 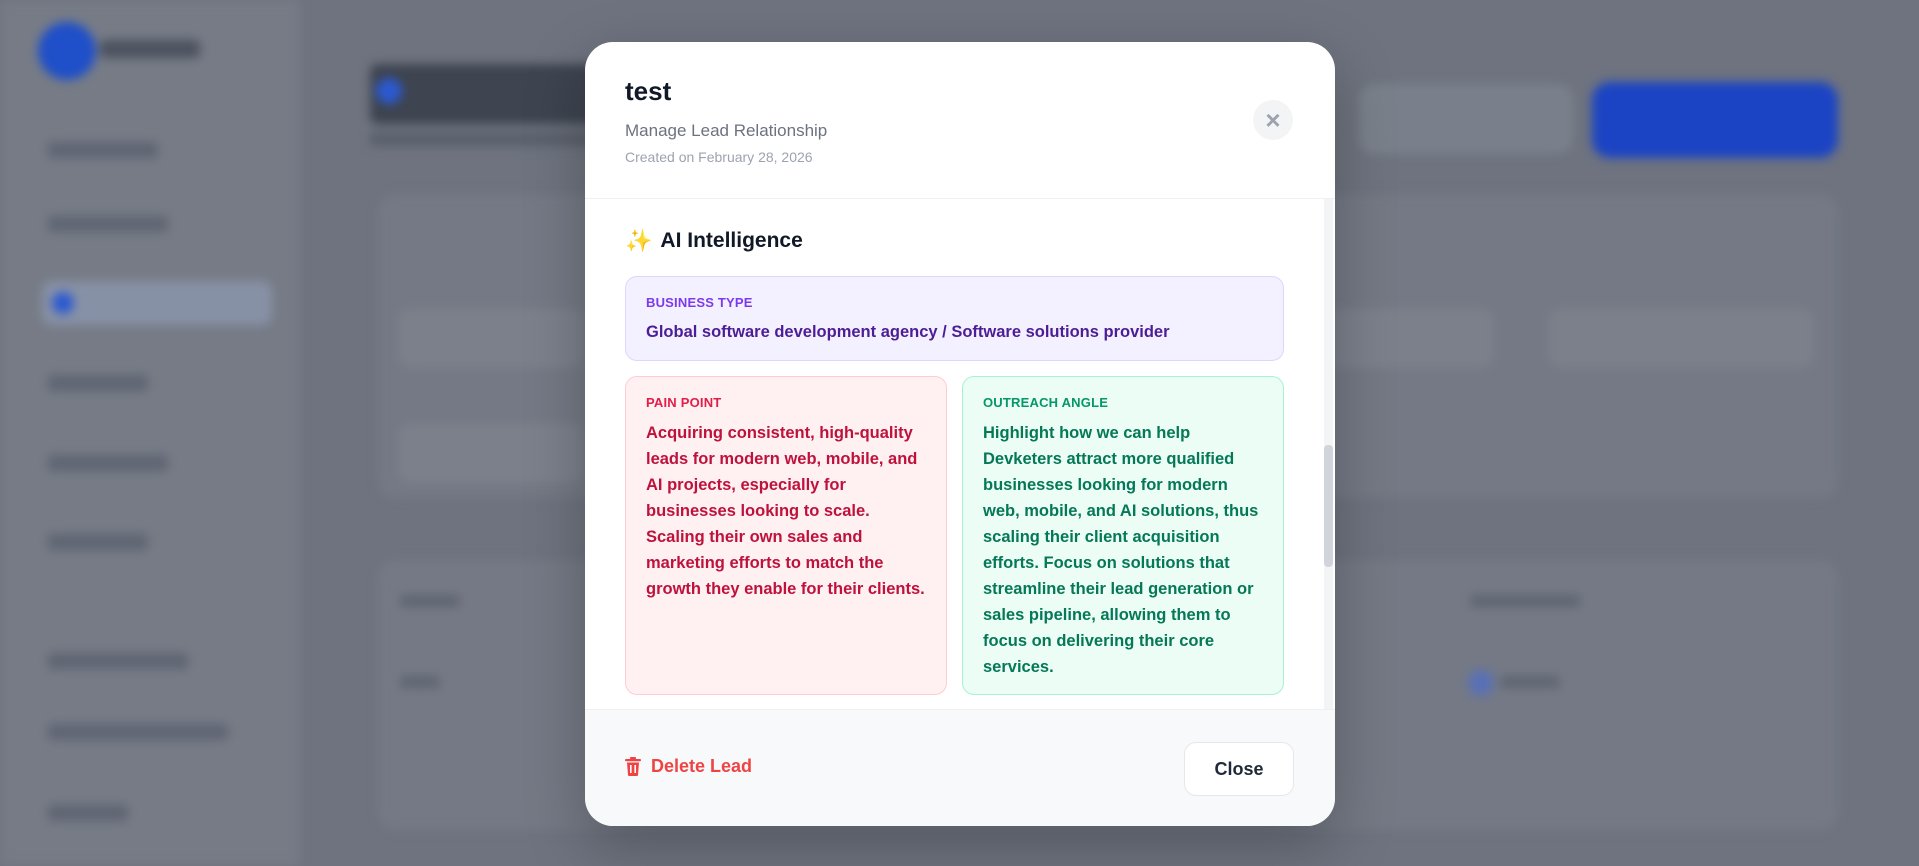 I want to click on app-logo, so click(x=67, y=51).